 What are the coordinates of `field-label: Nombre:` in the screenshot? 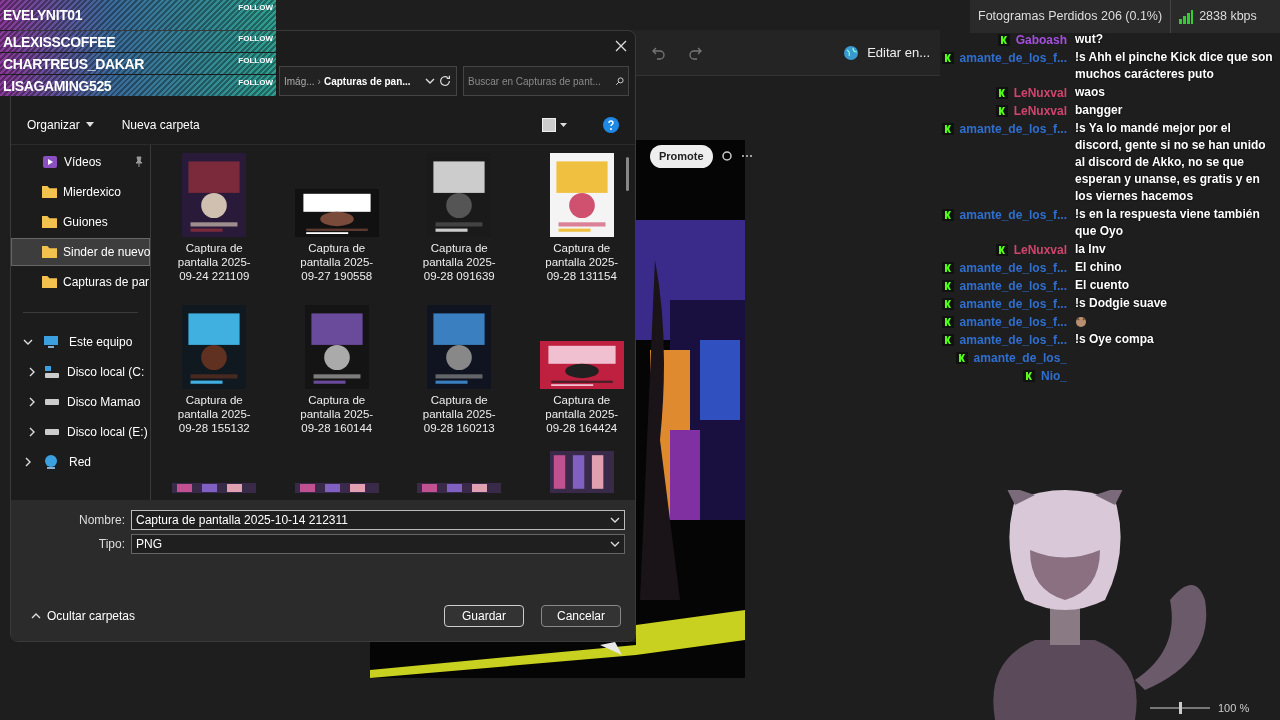 It's located at (101, 520).